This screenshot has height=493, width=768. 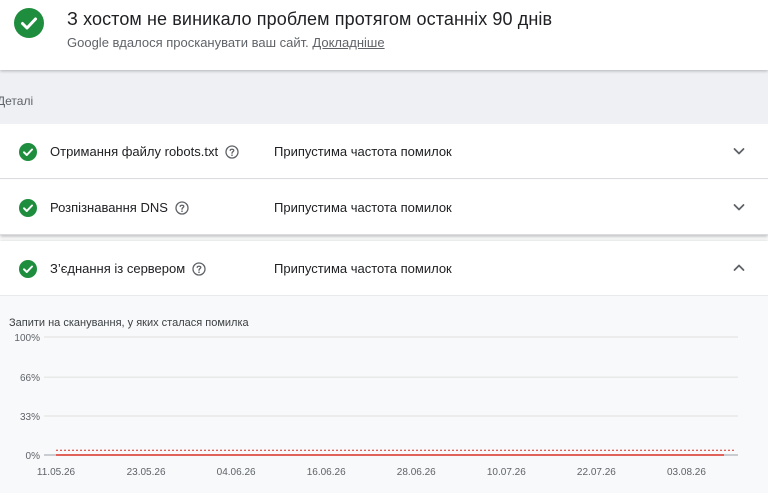 I want to click on subtitle-text: Google вдалося просканувати ваш сайт., so click(x=188, y=42).